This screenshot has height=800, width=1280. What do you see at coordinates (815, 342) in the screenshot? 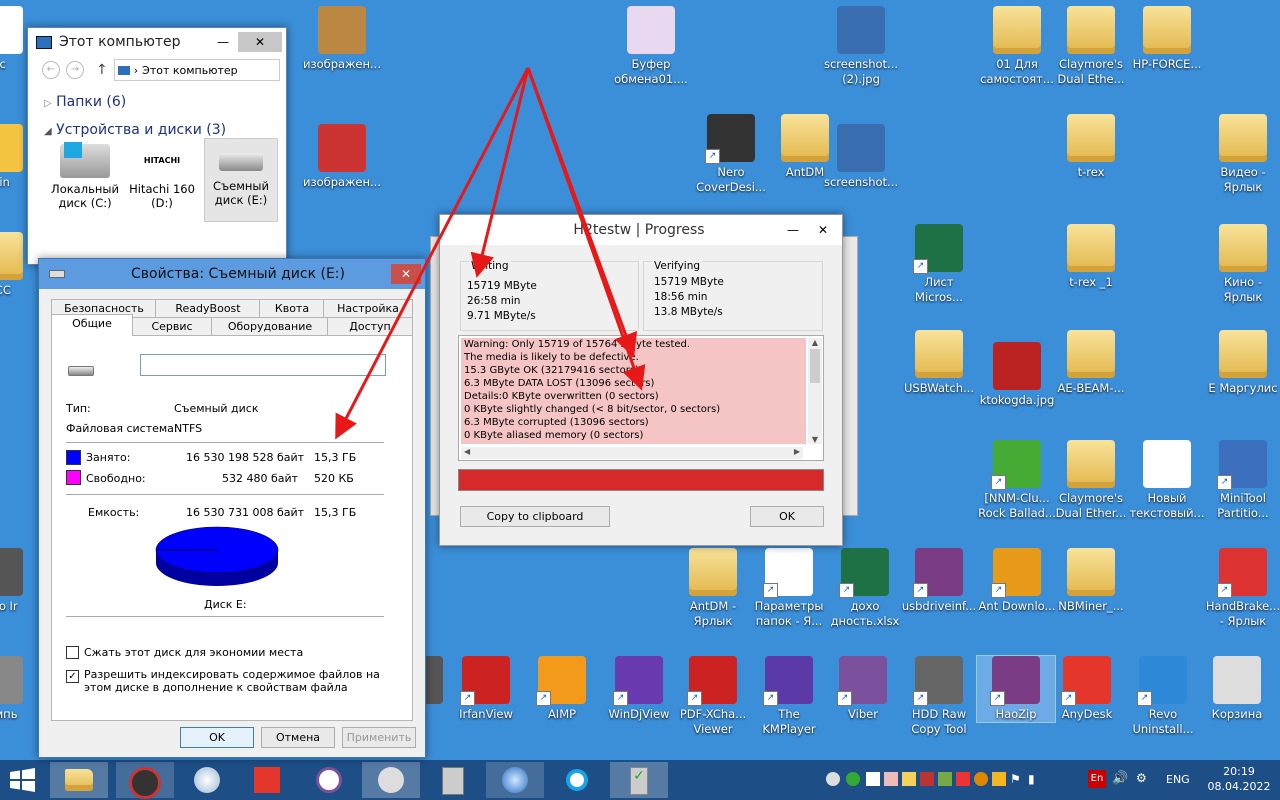
I see `scroll-up-icon: ▲` at bounding box center [815, 342].